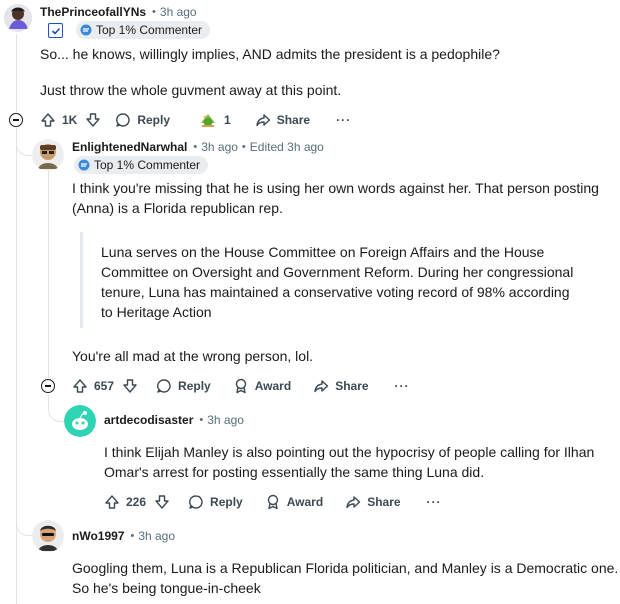  Describe the element at coordinates (286, 147) in the screenshot. I see `edited-label: Edited 3h ago` at that location.